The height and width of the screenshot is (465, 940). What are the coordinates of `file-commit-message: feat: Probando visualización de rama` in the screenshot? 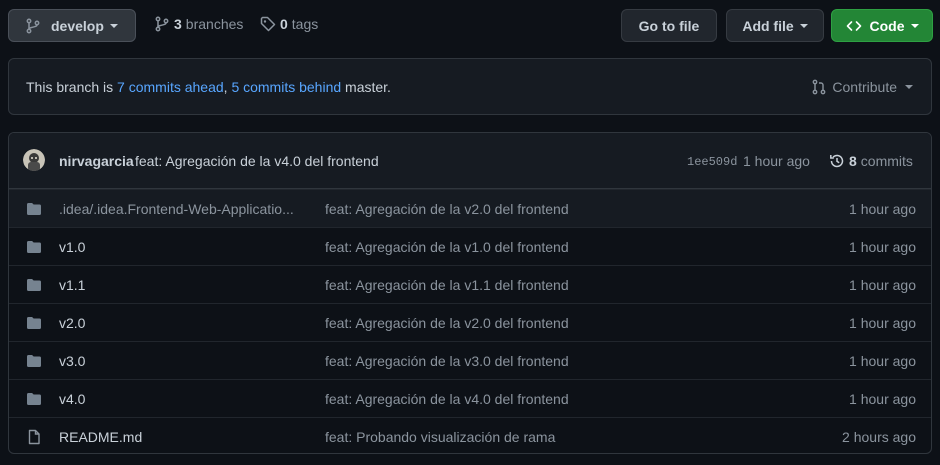 It's located at (440, 437).